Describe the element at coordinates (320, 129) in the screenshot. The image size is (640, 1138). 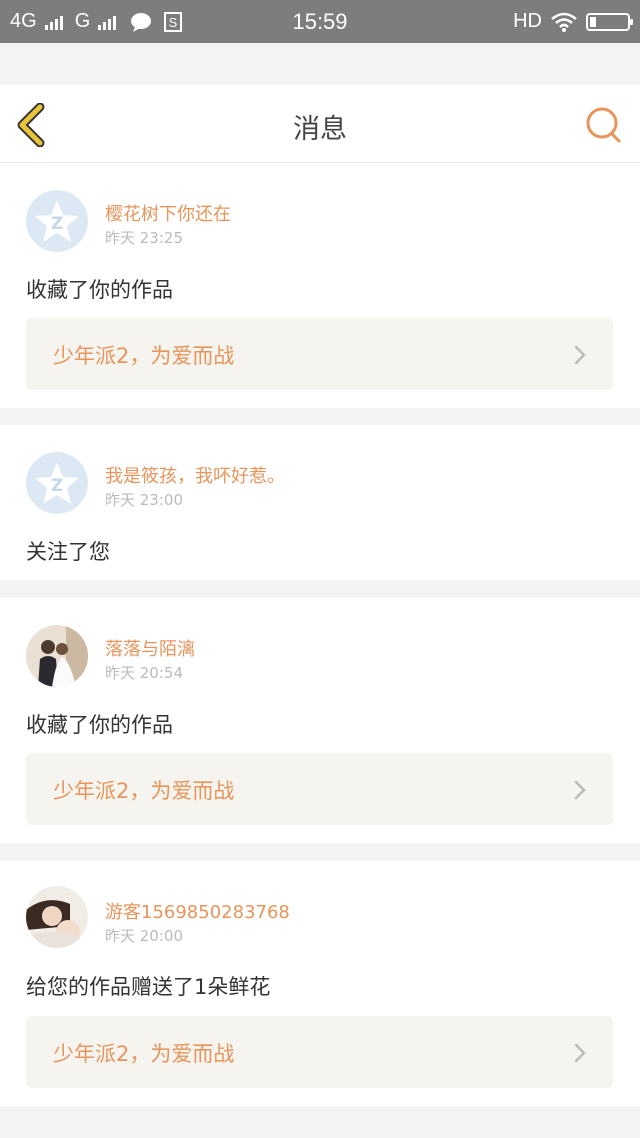
I see `page-title: 消息` at that location.